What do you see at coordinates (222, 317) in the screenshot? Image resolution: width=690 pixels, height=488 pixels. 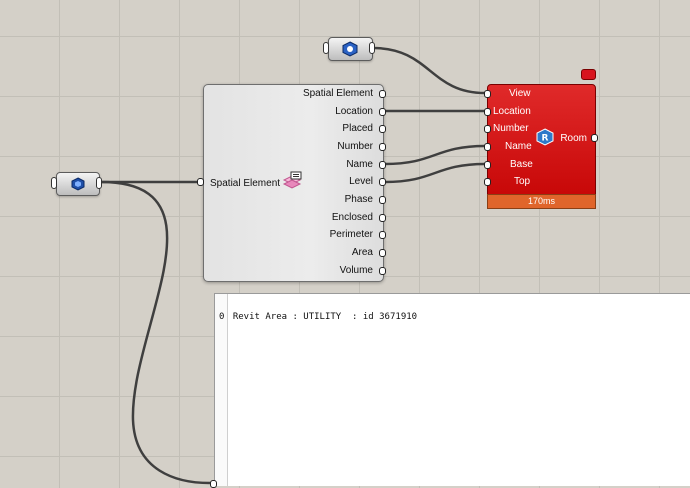 I see `panel-row-index: 0` at bounding box center [222, 317].